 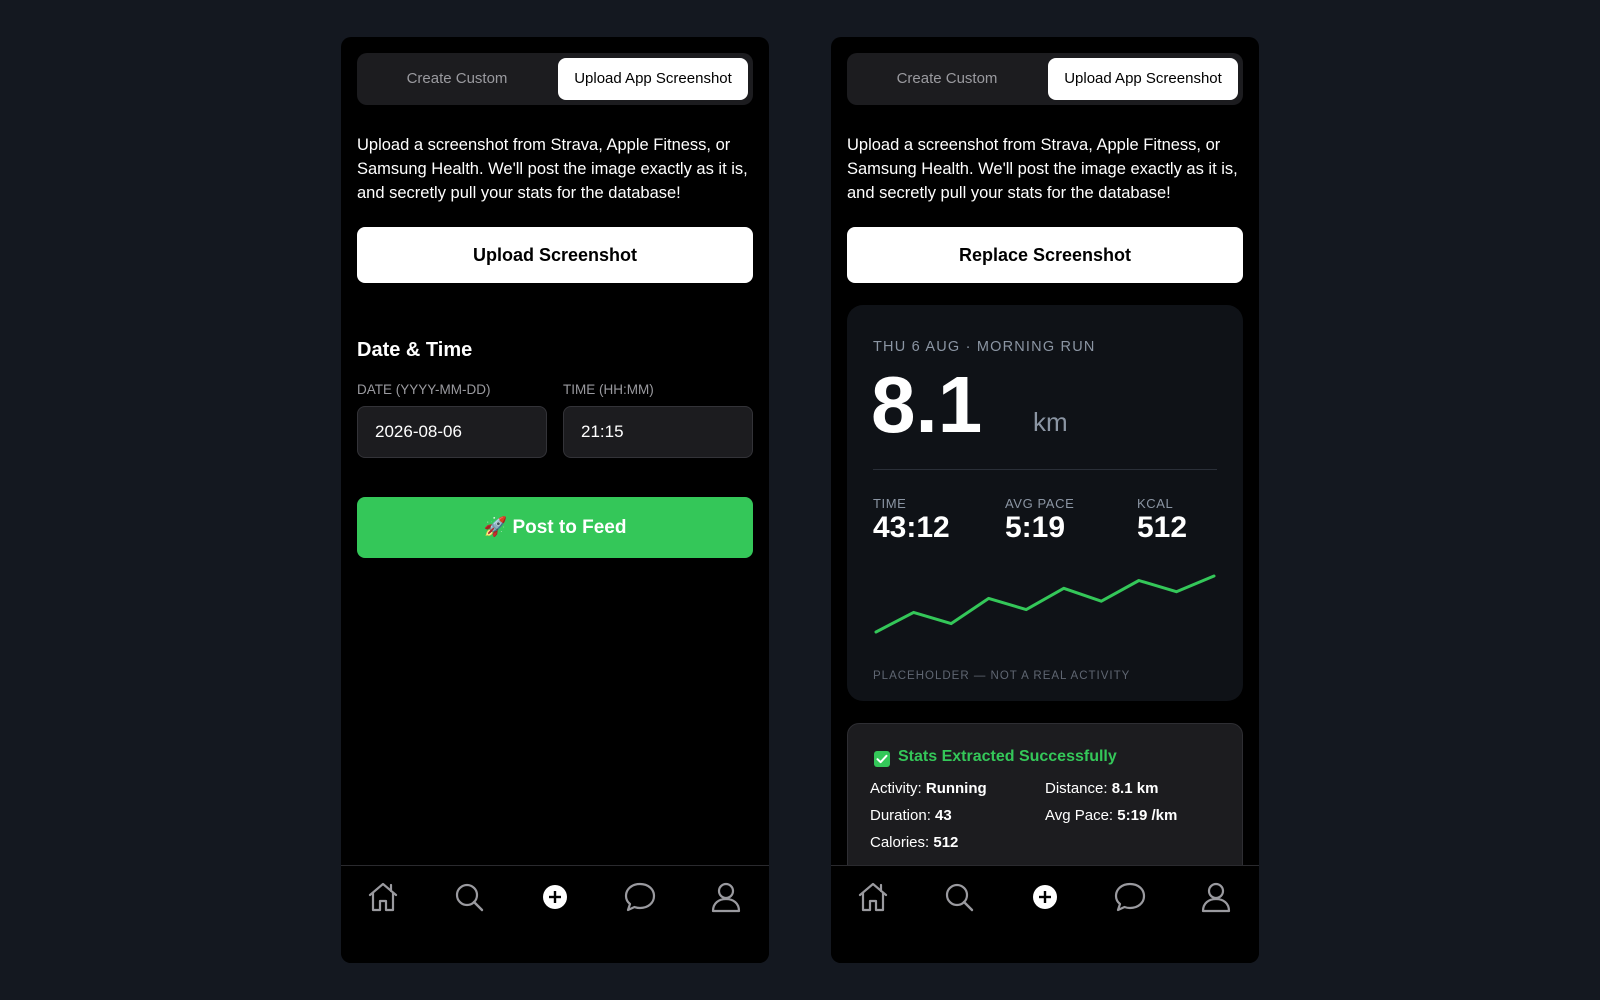 What do you see at coordinates (608, 389) in the screenshot?
I see `time-label: TIME (HH:MM)` at bounding box center [608, 389].